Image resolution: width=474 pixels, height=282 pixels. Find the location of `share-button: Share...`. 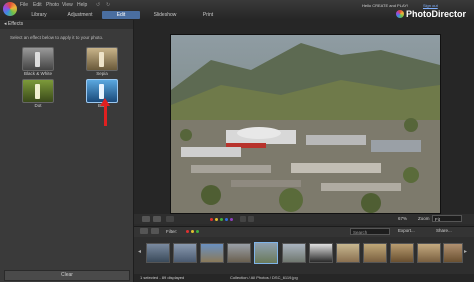

share-button: Share... is located at coordinates (444, 230).